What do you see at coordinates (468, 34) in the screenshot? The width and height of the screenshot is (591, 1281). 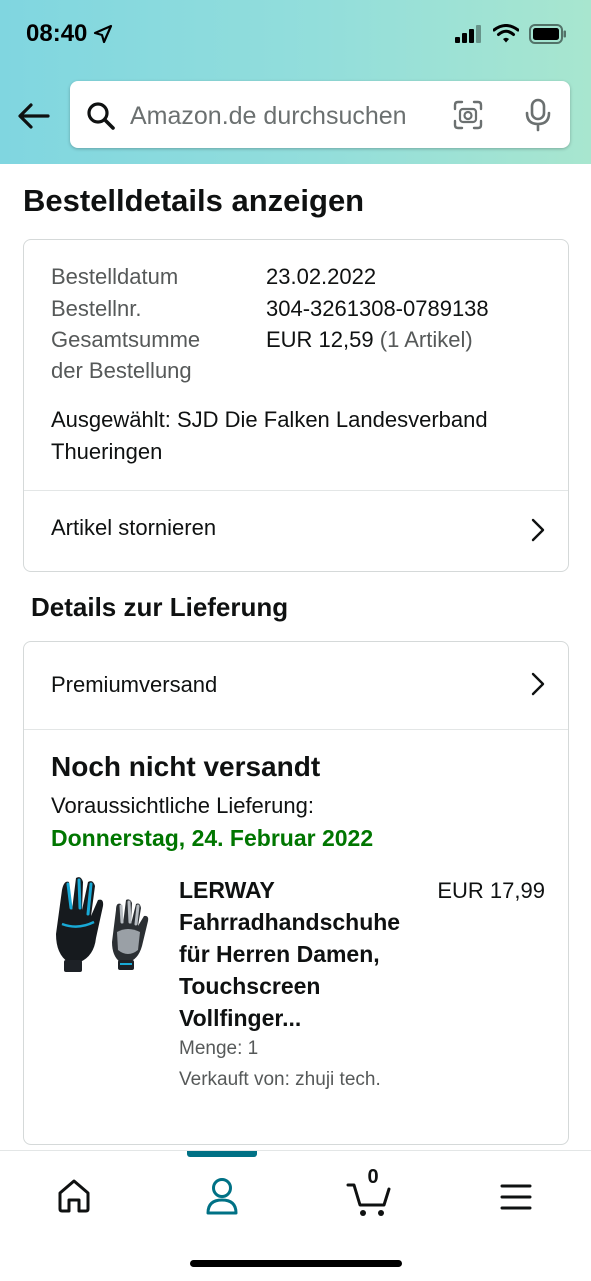 I see `cellular-signal-icon` at bounding box center [468, 34].